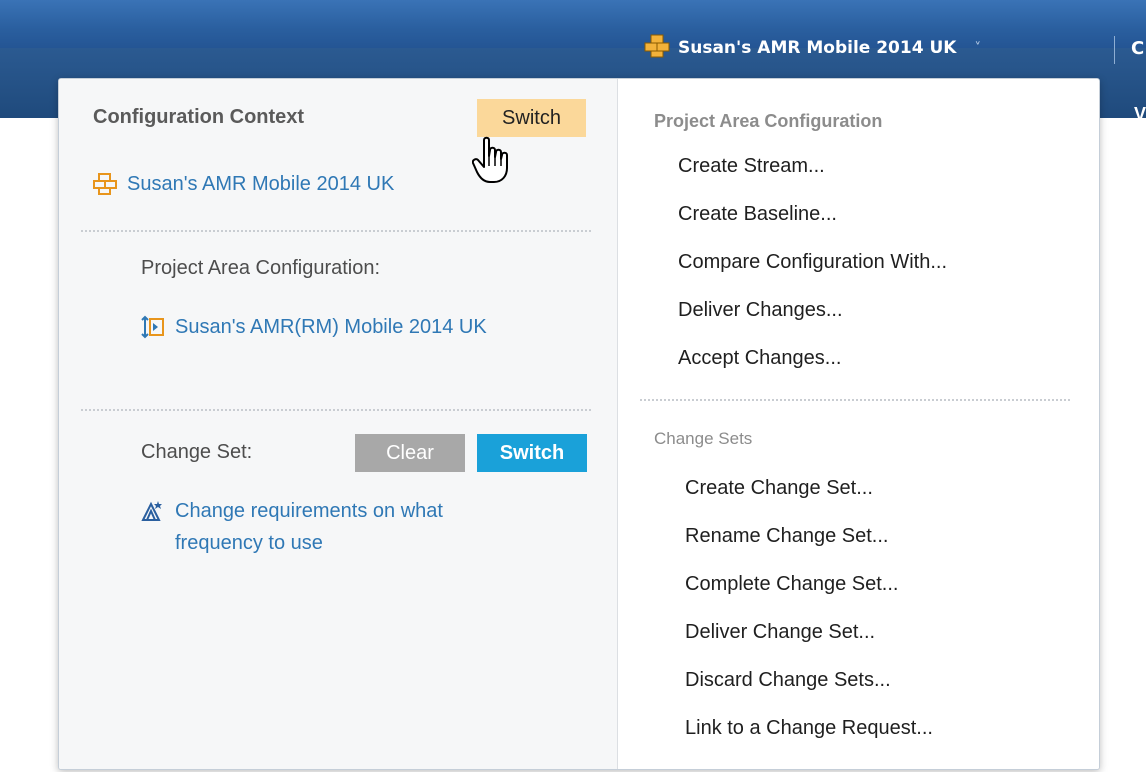 The image size is (1146, 772). Describe the element at coordinates (817, 48) in the screenshot. I see `configuration-selector-label: Susan's AMR Mobile 2014 UK` at that location.